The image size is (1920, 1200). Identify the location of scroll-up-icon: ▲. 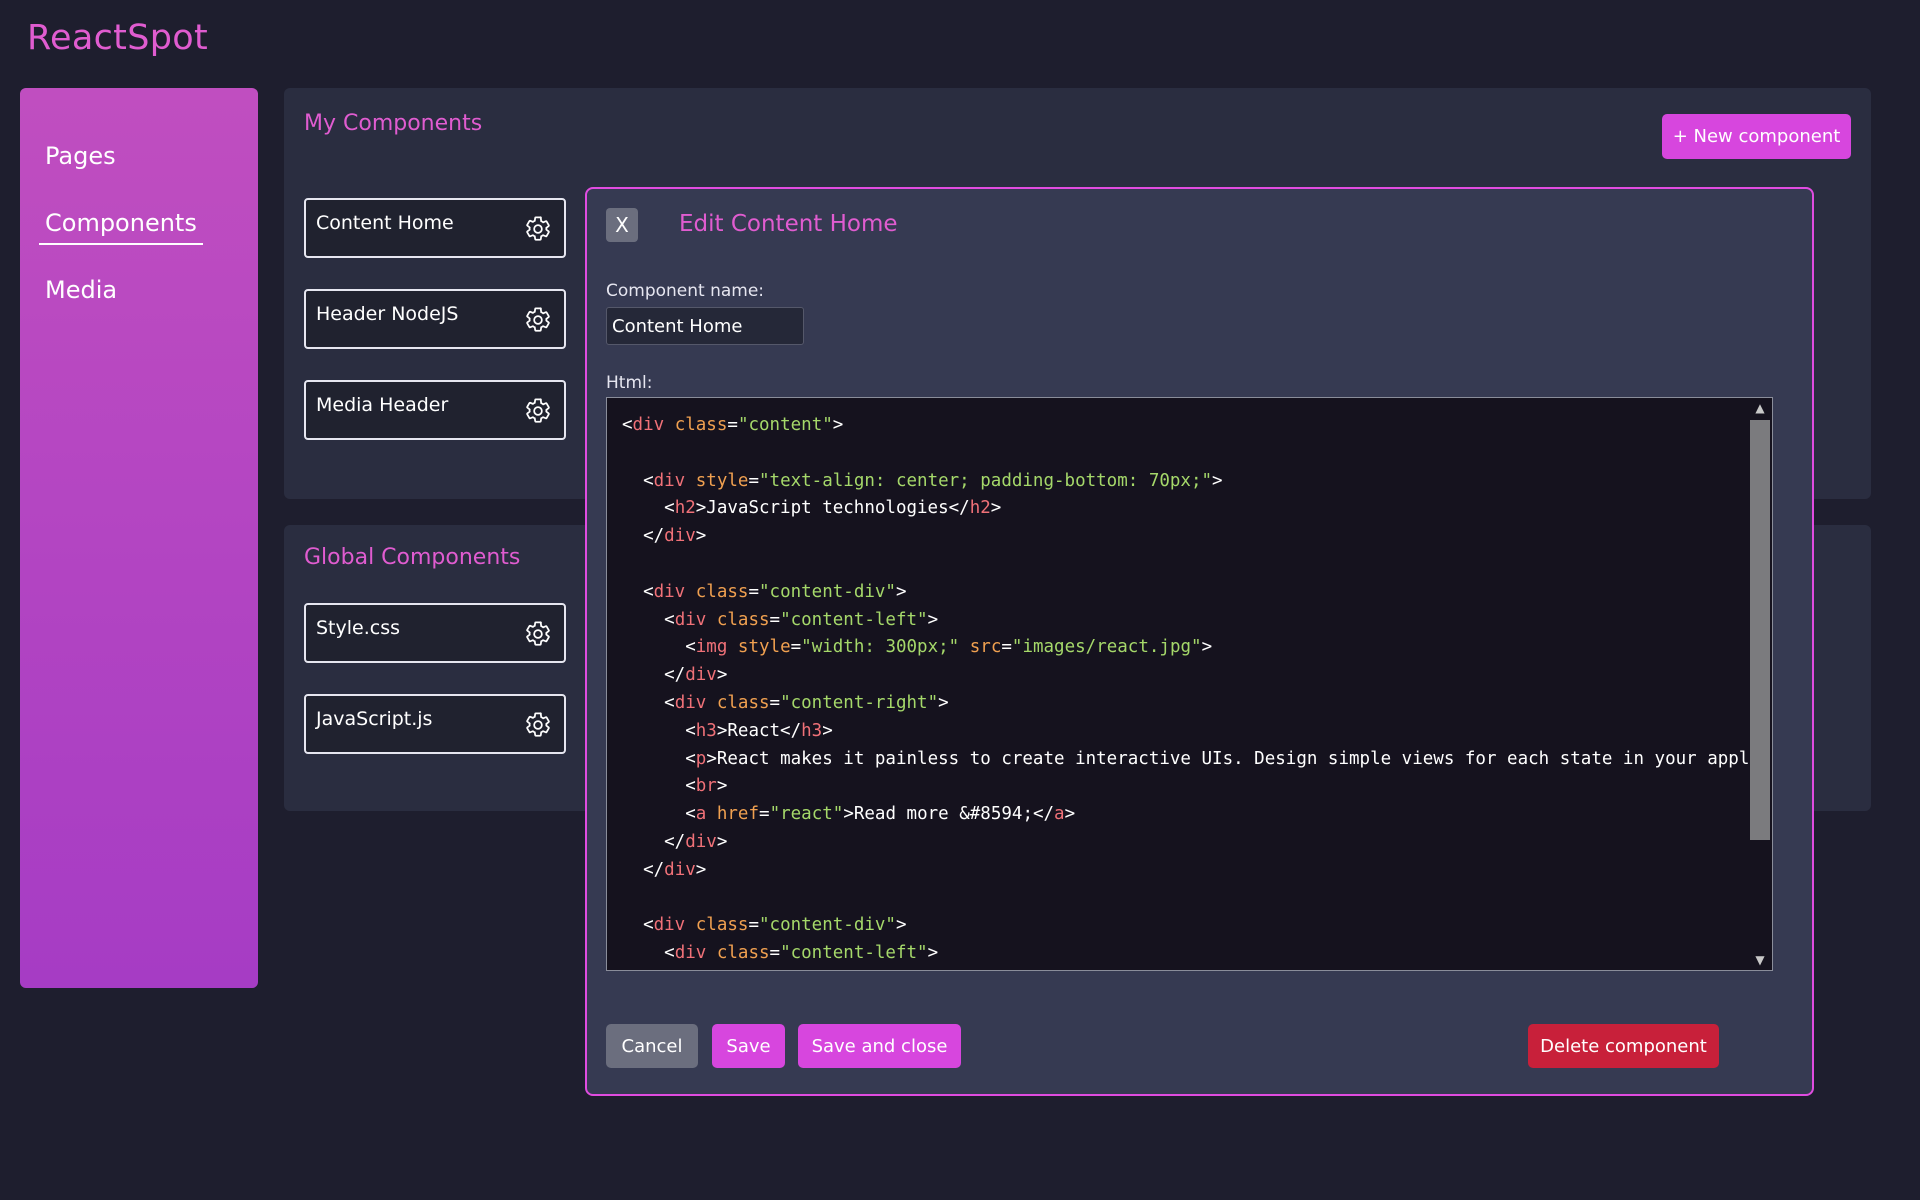
(1760, 408).